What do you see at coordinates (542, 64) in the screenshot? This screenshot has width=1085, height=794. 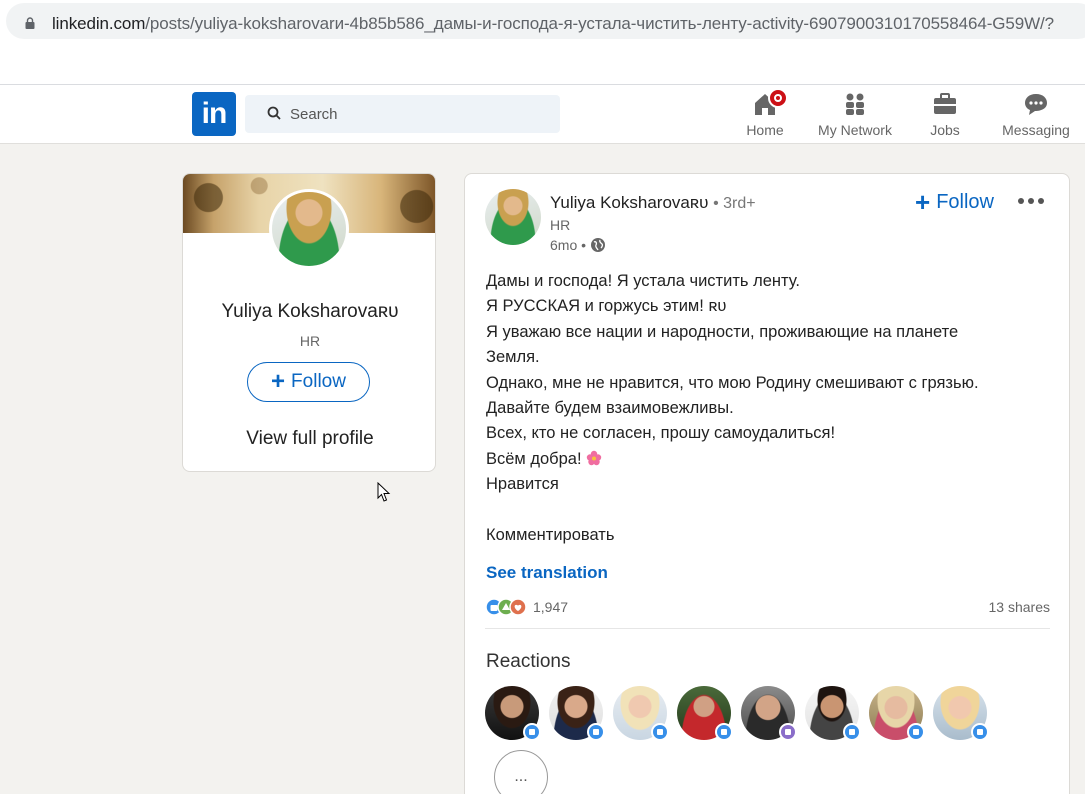 I see `bookmarks-bar` at bounding box center [542, 64].